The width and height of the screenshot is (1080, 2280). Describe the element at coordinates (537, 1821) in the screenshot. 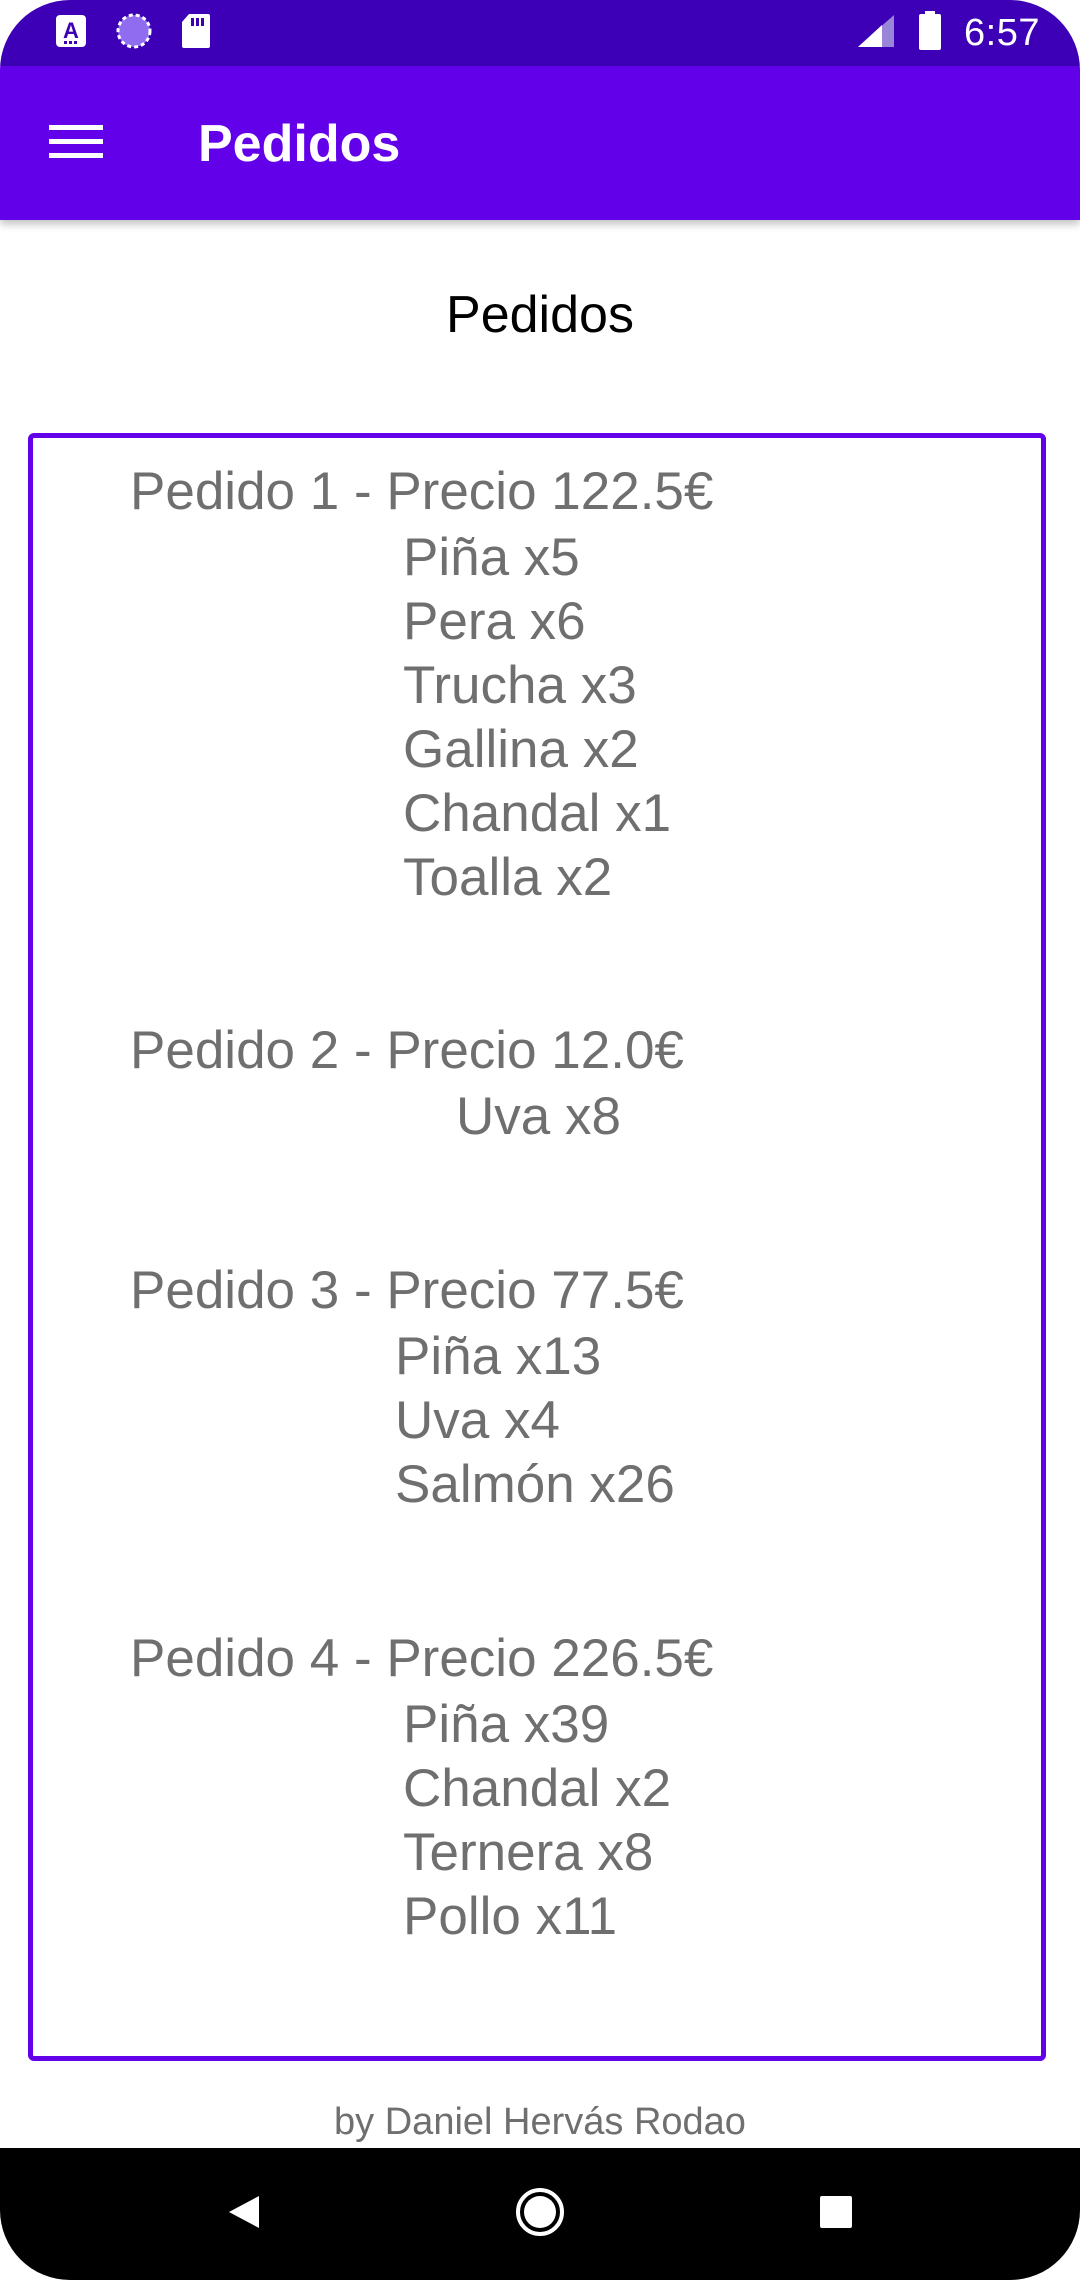

I see `order-items: Piña x39 Chandal x2 Ternera x8 Pollo x11` at that location.